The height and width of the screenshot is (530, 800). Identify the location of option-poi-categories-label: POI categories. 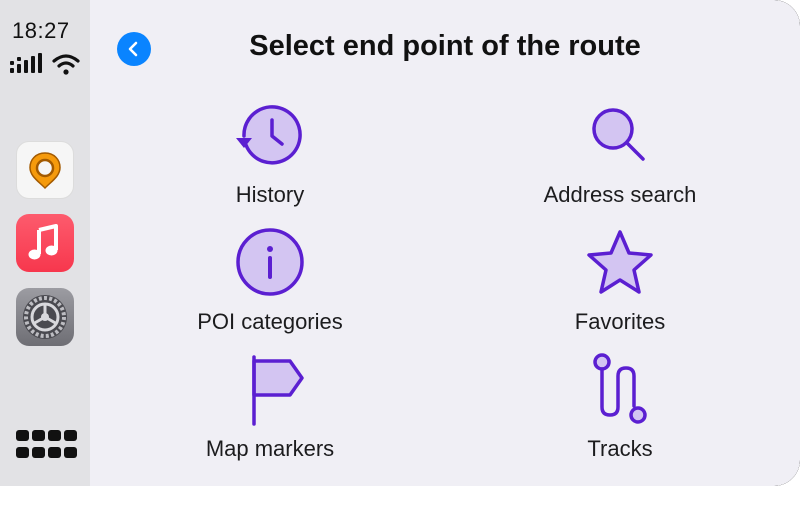
(270, 321).